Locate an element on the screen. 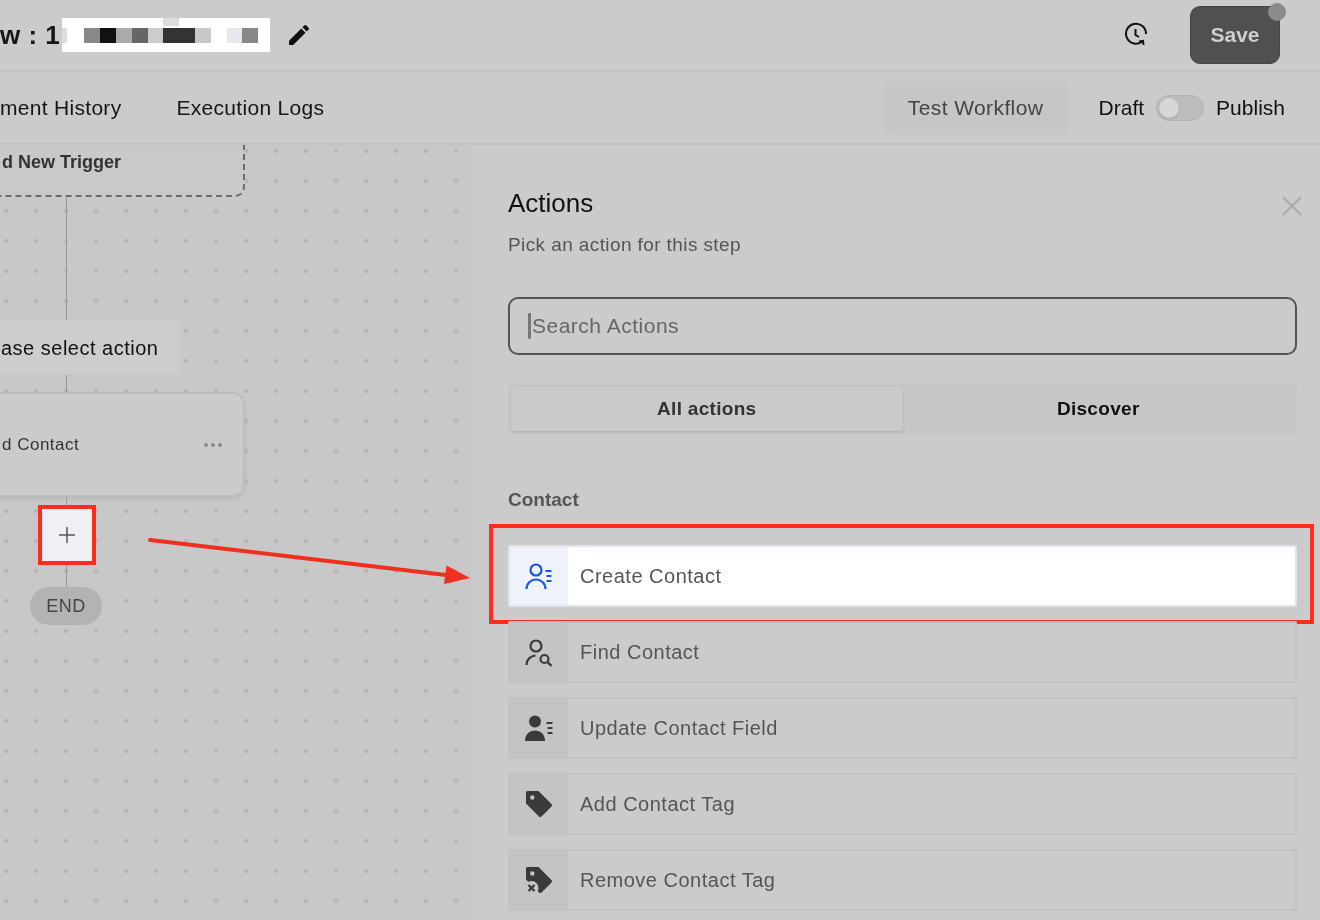 This screenshot has width=1320, height=920. draft-label: Draft is located at coordinates (1121, 107).